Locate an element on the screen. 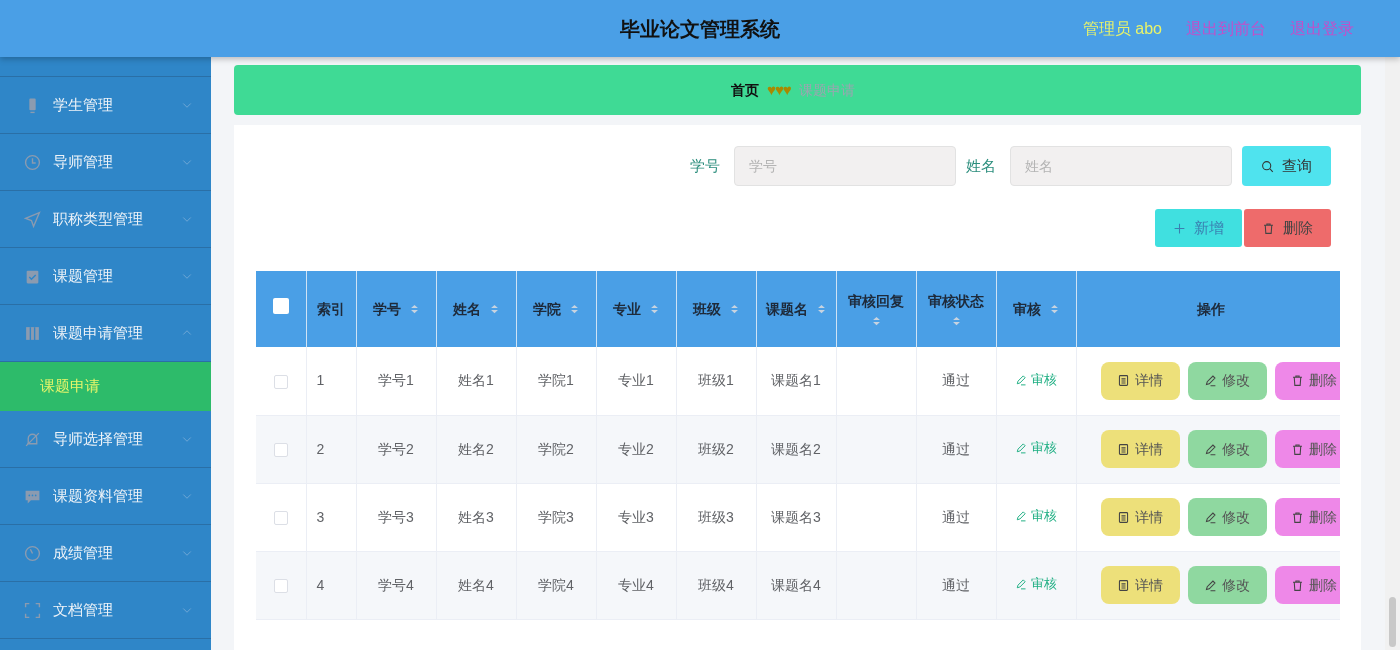 The image size is (1400, 650). search-button: 查询 is located at coordinates (1286, 166).